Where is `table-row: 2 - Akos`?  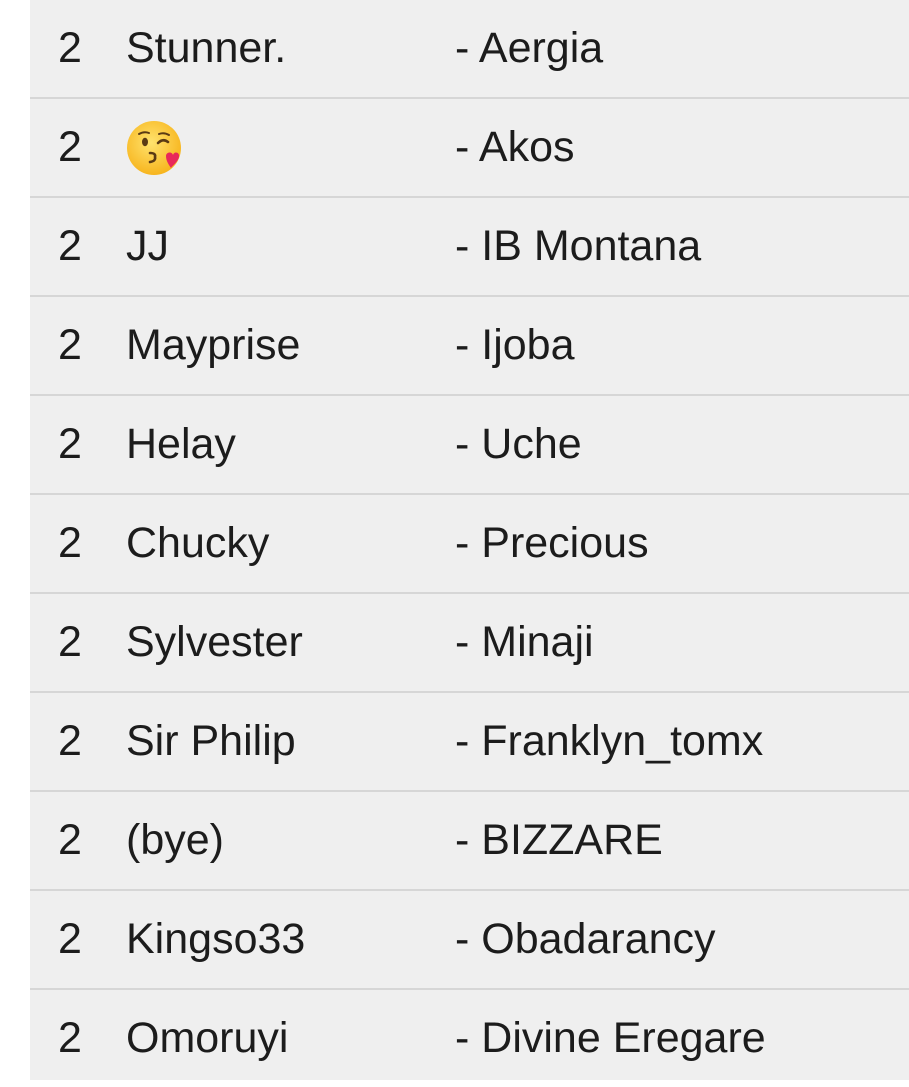 table-row: 2 - Akos is located at coordinates (469, 148).